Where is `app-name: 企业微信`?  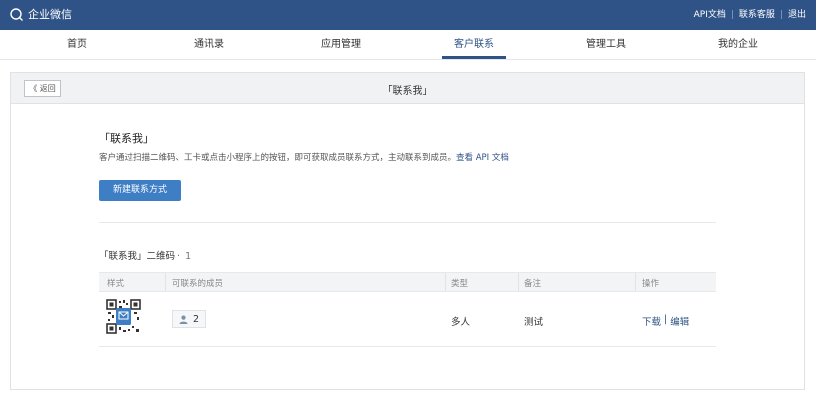
app-name: 企业微信 is located at coordinates (50, 14).